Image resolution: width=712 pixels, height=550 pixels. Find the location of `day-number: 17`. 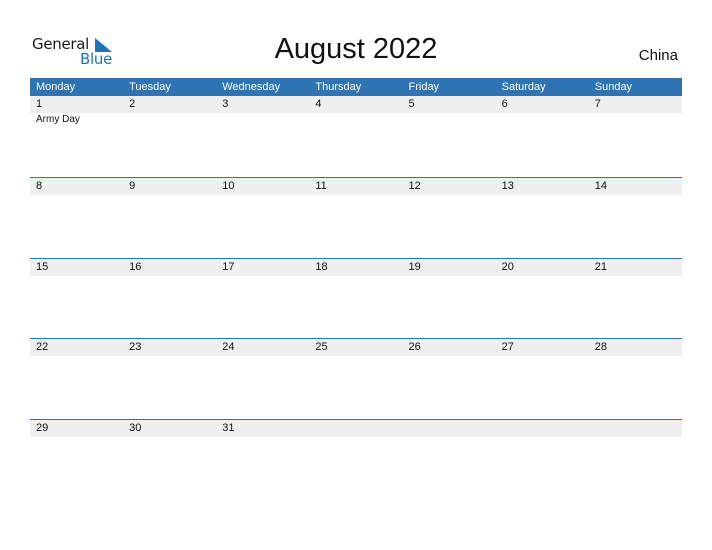

day-number: 17 is located at coordinates (228, 266).